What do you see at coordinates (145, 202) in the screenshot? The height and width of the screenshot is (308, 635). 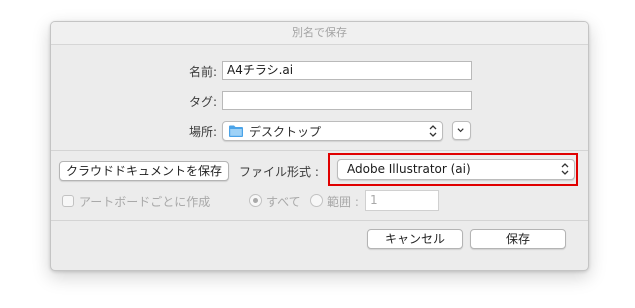 I see `artboard-checkbox-label: アートボードごとに作成` at bounding box center [145, 202].